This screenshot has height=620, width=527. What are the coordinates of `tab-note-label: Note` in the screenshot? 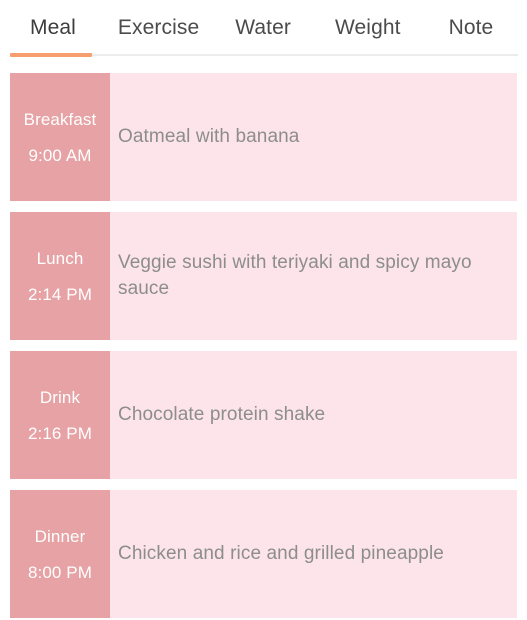 It's located at (471, 27).